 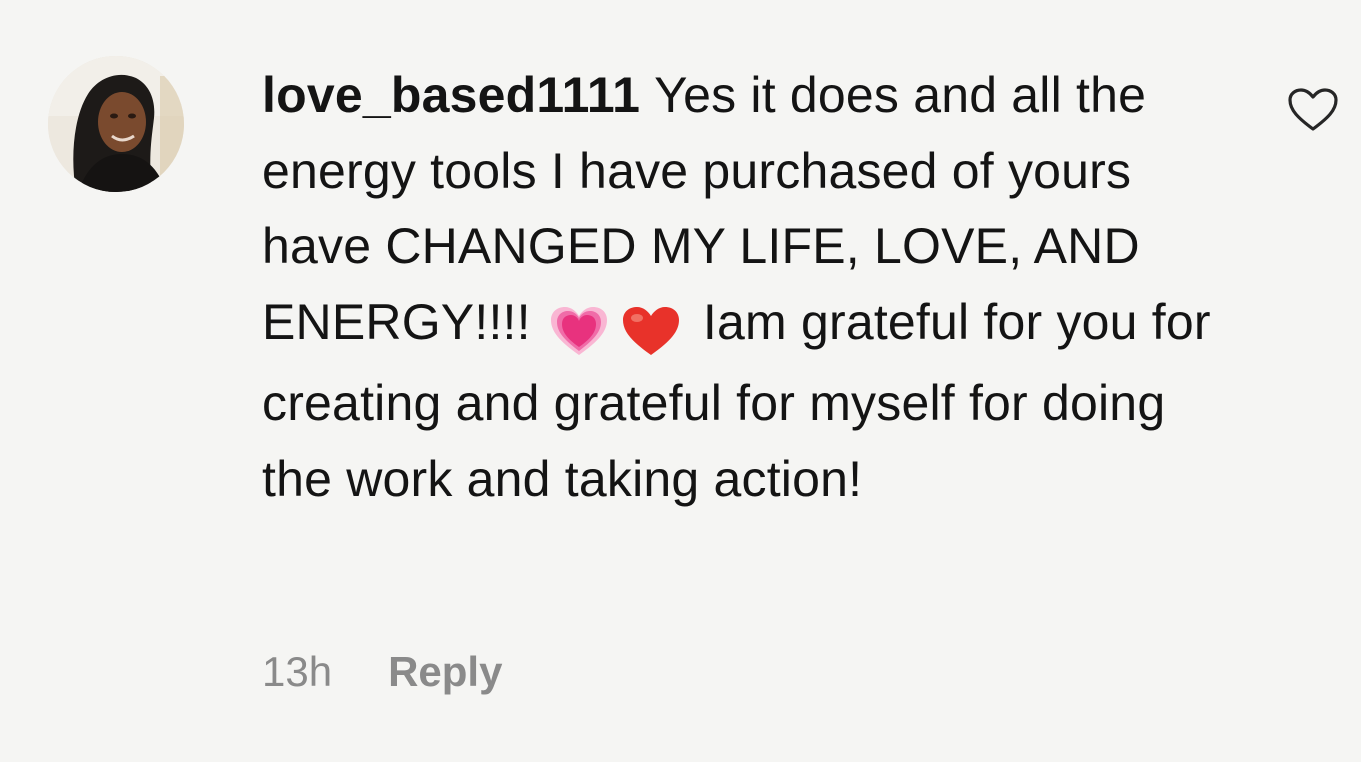 What do you see at coordinates (297, 671) in the screenshot?
I see `timestamp: 13h` at bounding box center [297, 671].